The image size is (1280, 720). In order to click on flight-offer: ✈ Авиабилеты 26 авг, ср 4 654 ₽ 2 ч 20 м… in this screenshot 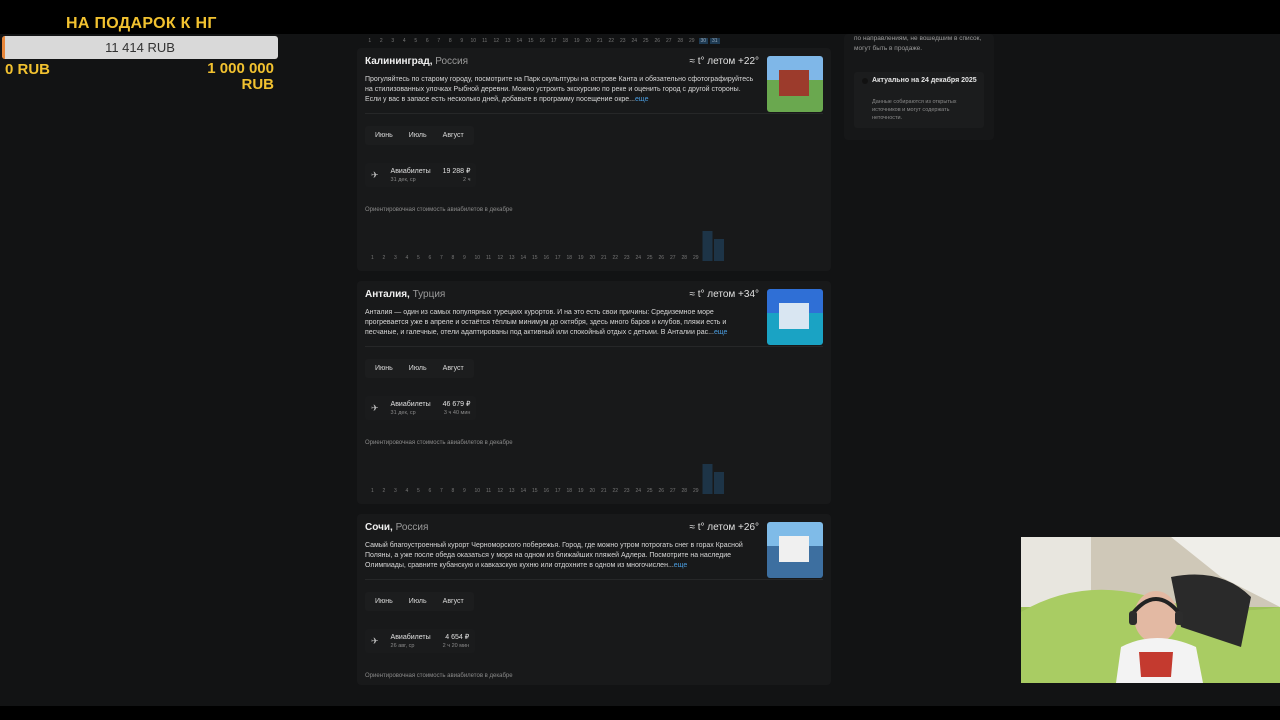, I will do `click(420, 641)`.